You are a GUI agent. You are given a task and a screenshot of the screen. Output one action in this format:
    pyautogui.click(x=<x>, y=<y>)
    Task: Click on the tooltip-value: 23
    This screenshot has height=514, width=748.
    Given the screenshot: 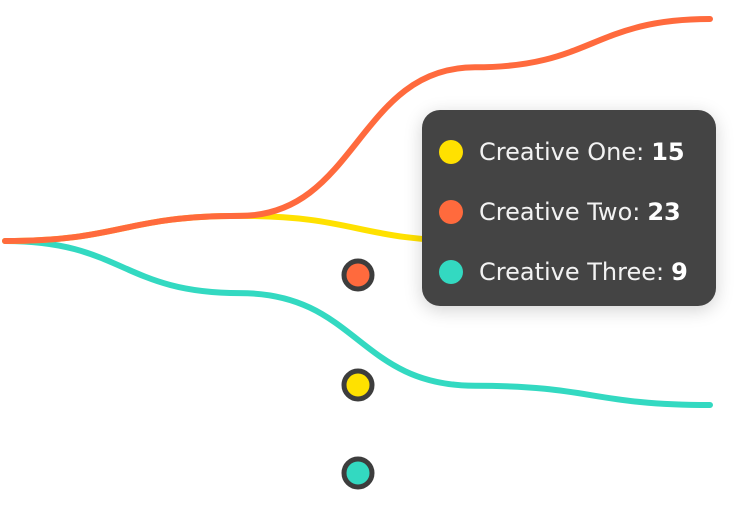 What is the action you would take?
    pyautogui.click(x=664, y=212)
    